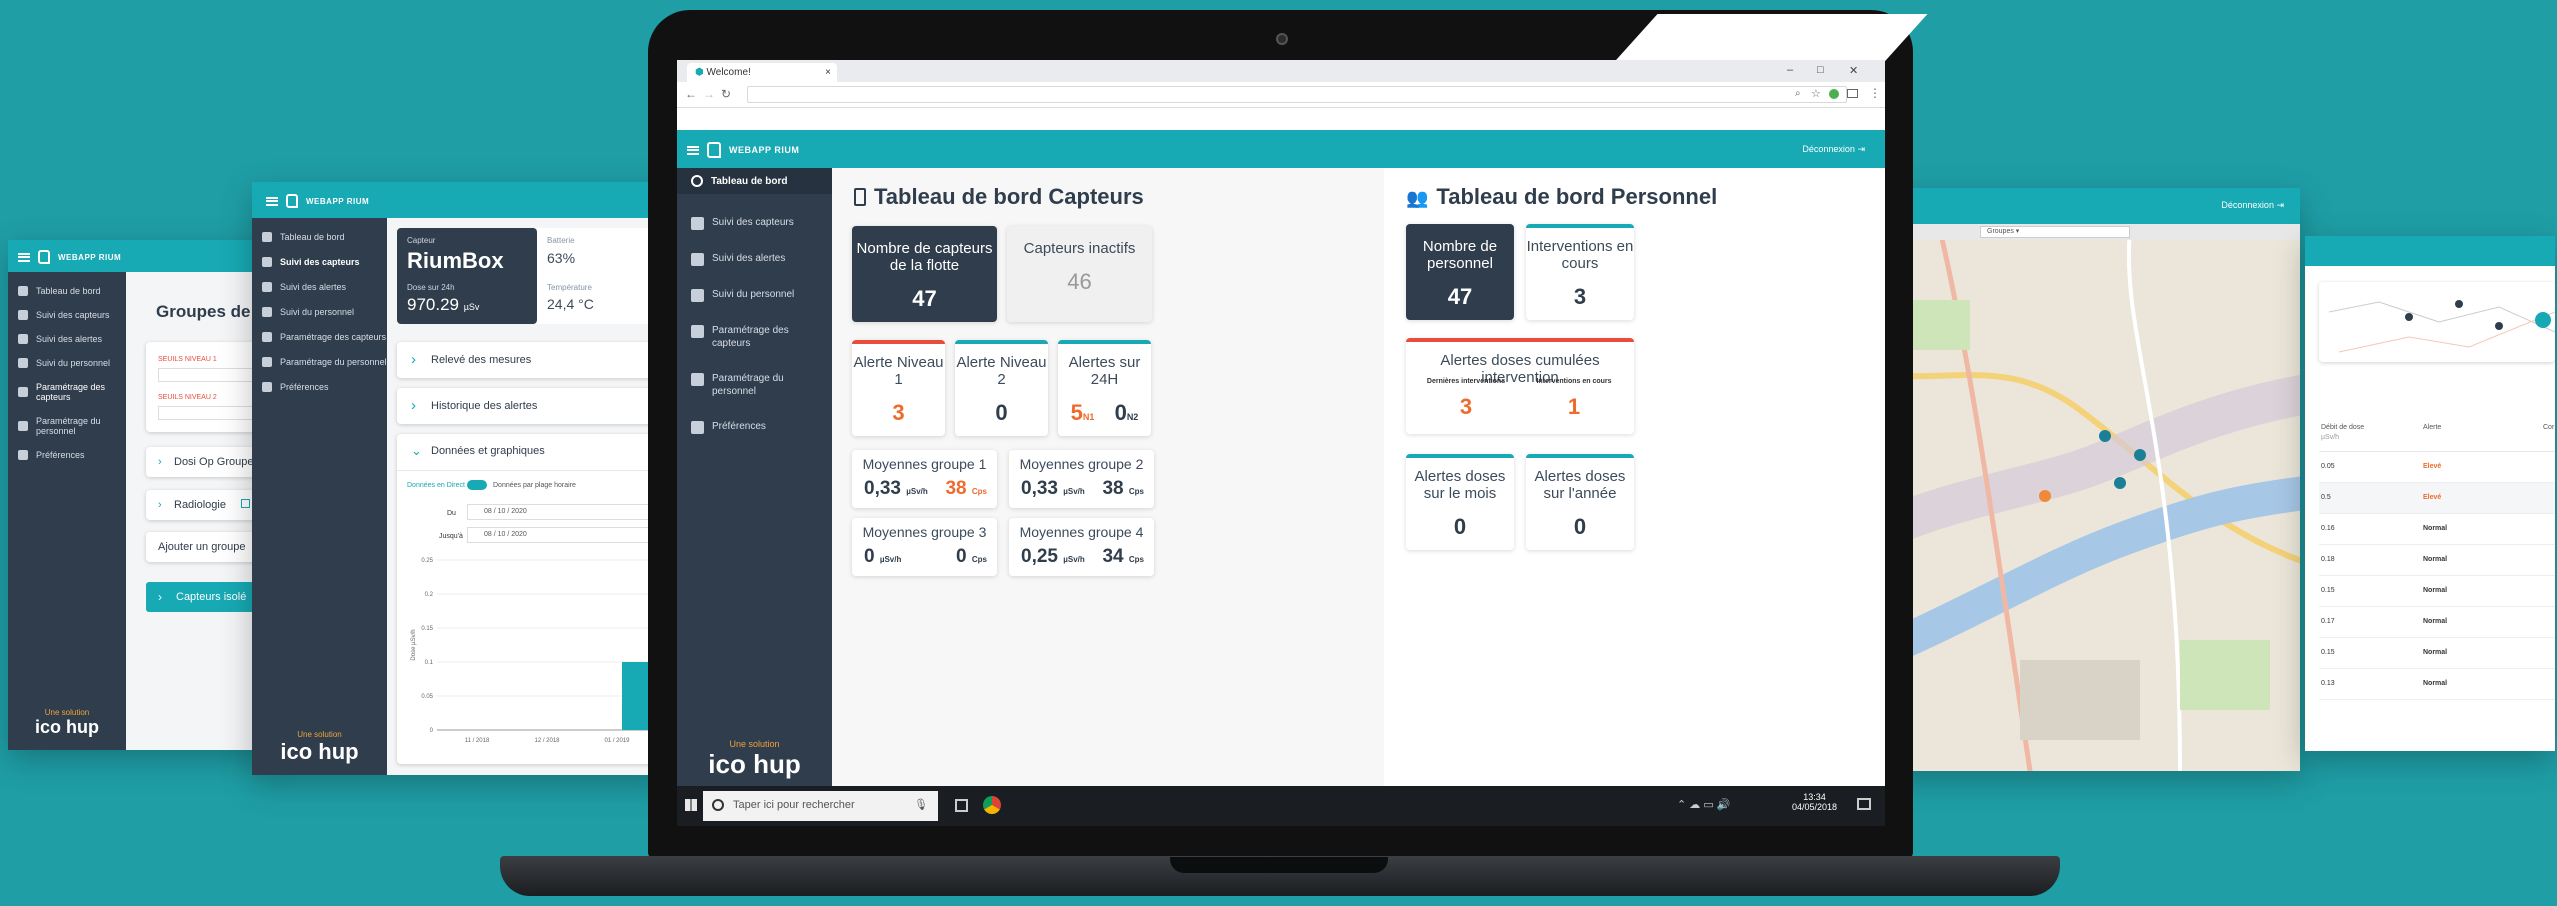  I want to click on y-tick-label: 0.15, so click(427, 629).